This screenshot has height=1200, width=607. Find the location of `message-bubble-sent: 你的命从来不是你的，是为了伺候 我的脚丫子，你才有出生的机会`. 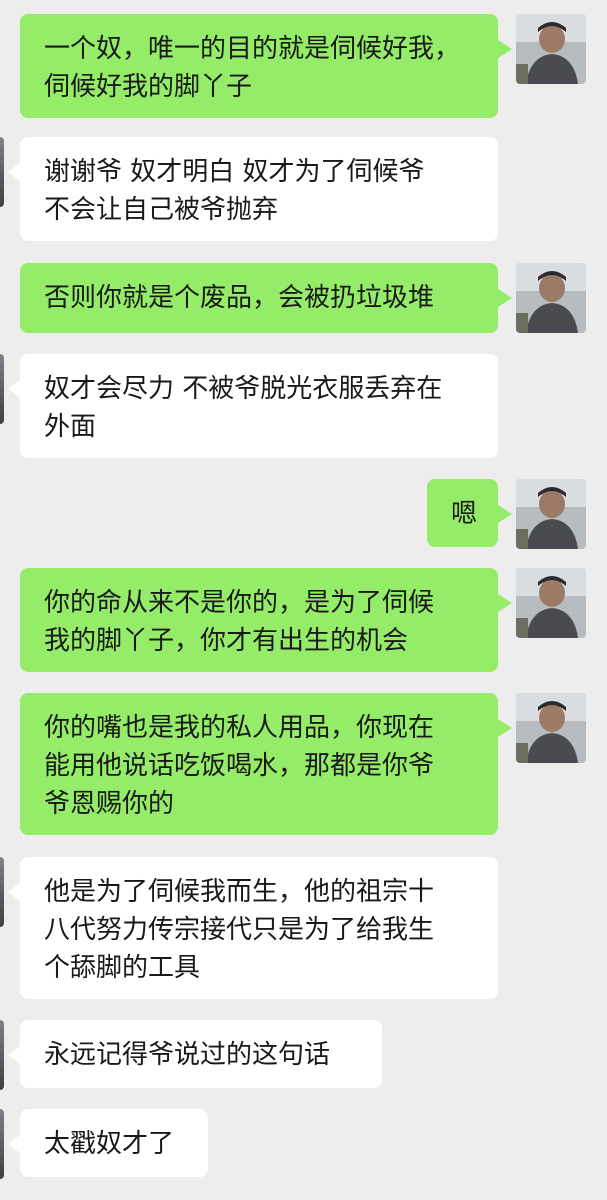

message-bubble-sent: 你的命从来不是你的，是为了伺候 我的脚丫子，你才有出生的机会 is located at coordinates (266, 620).